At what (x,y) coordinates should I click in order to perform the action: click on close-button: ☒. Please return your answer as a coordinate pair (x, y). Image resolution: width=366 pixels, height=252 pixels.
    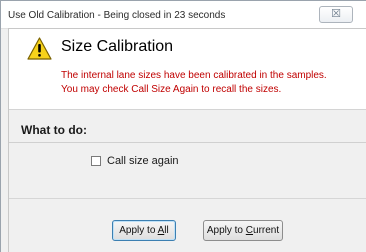
    Looking at the image, I should click on (336, 14).